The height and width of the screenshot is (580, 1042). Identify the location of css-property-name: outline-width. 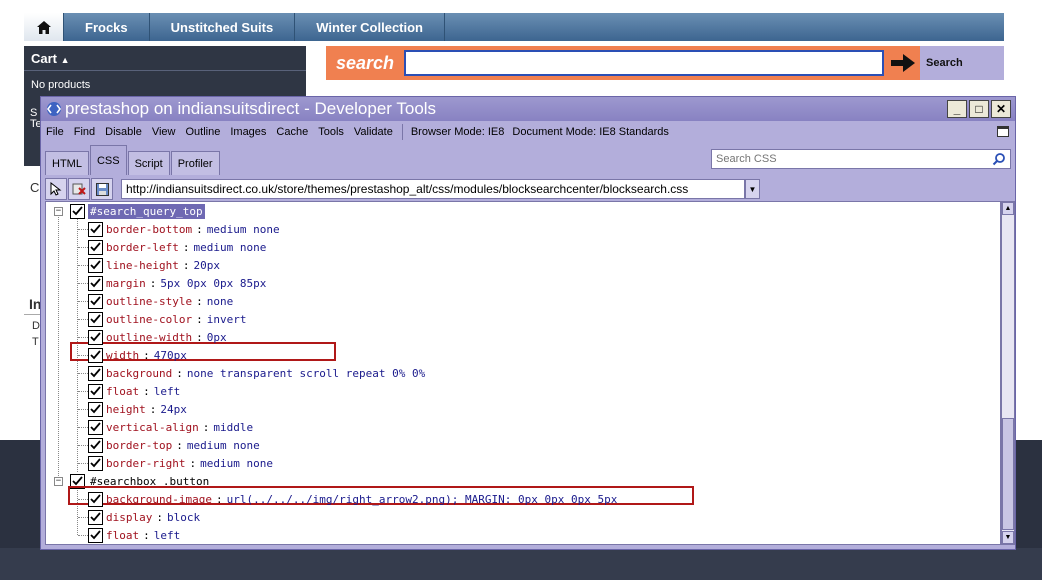
(149, 337).